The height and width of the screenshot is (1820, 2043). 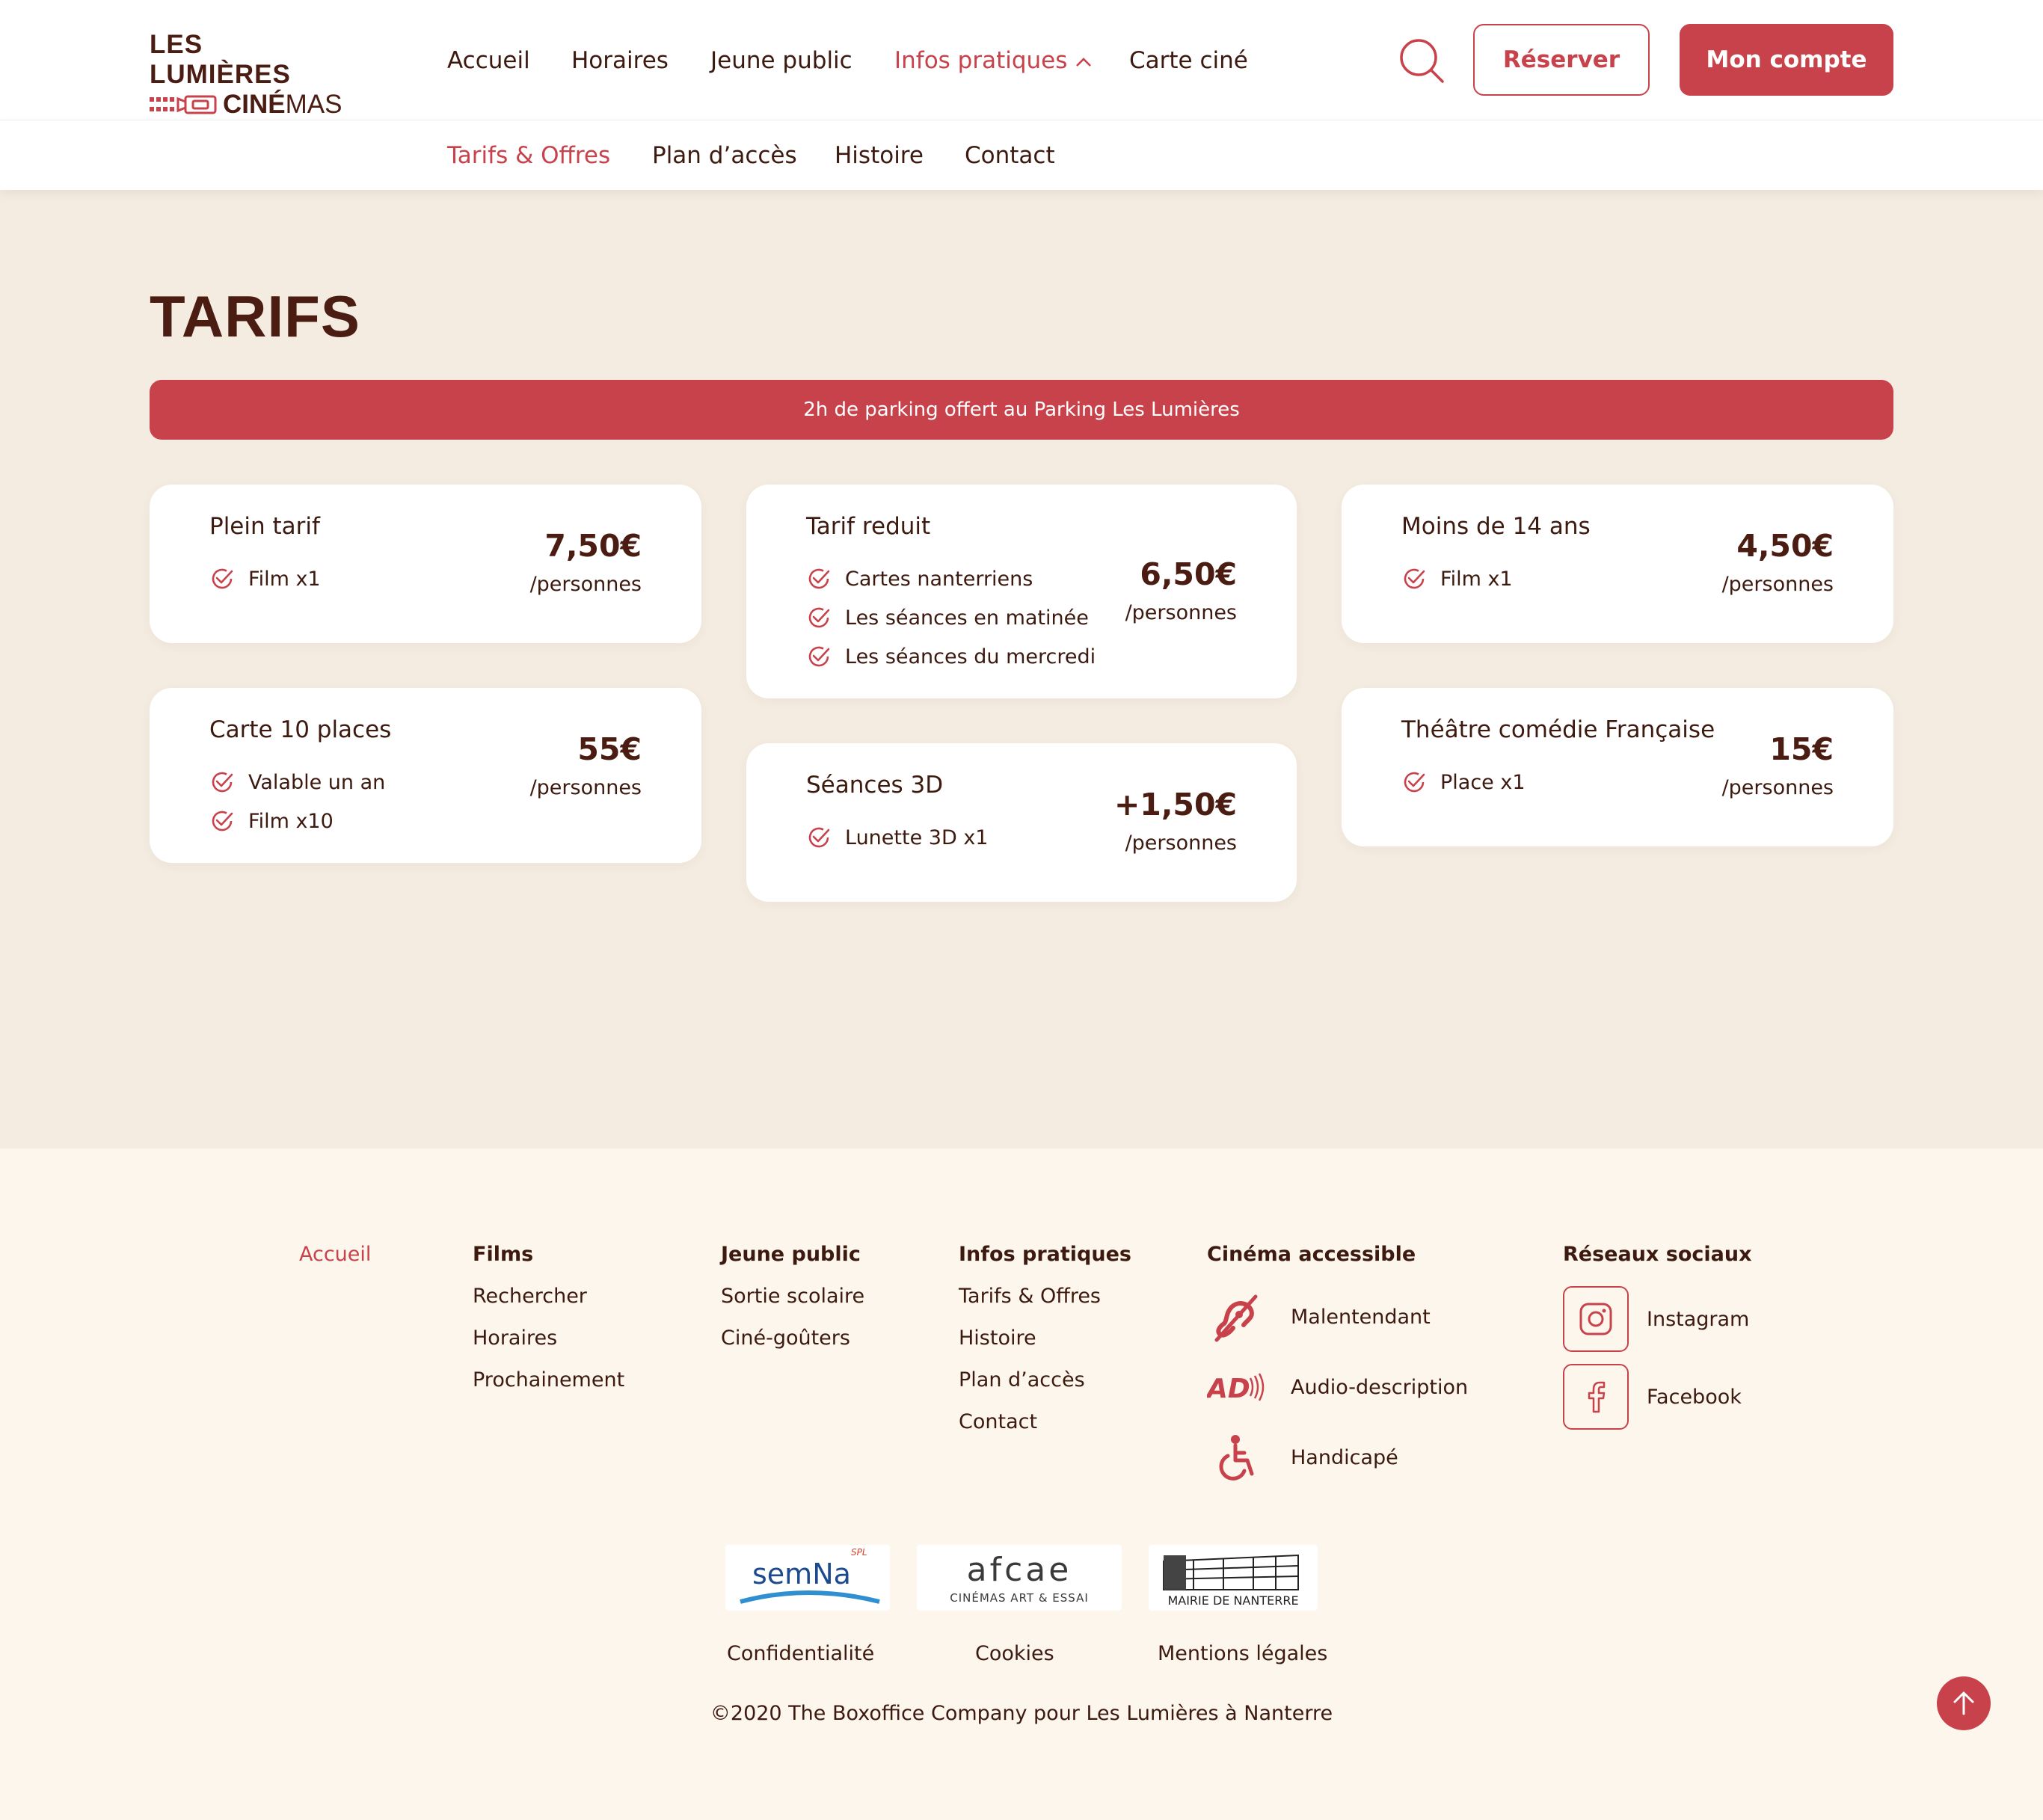 I want to click on nav-carte-cine: Carte ciné, so click(x=1188, y=60).